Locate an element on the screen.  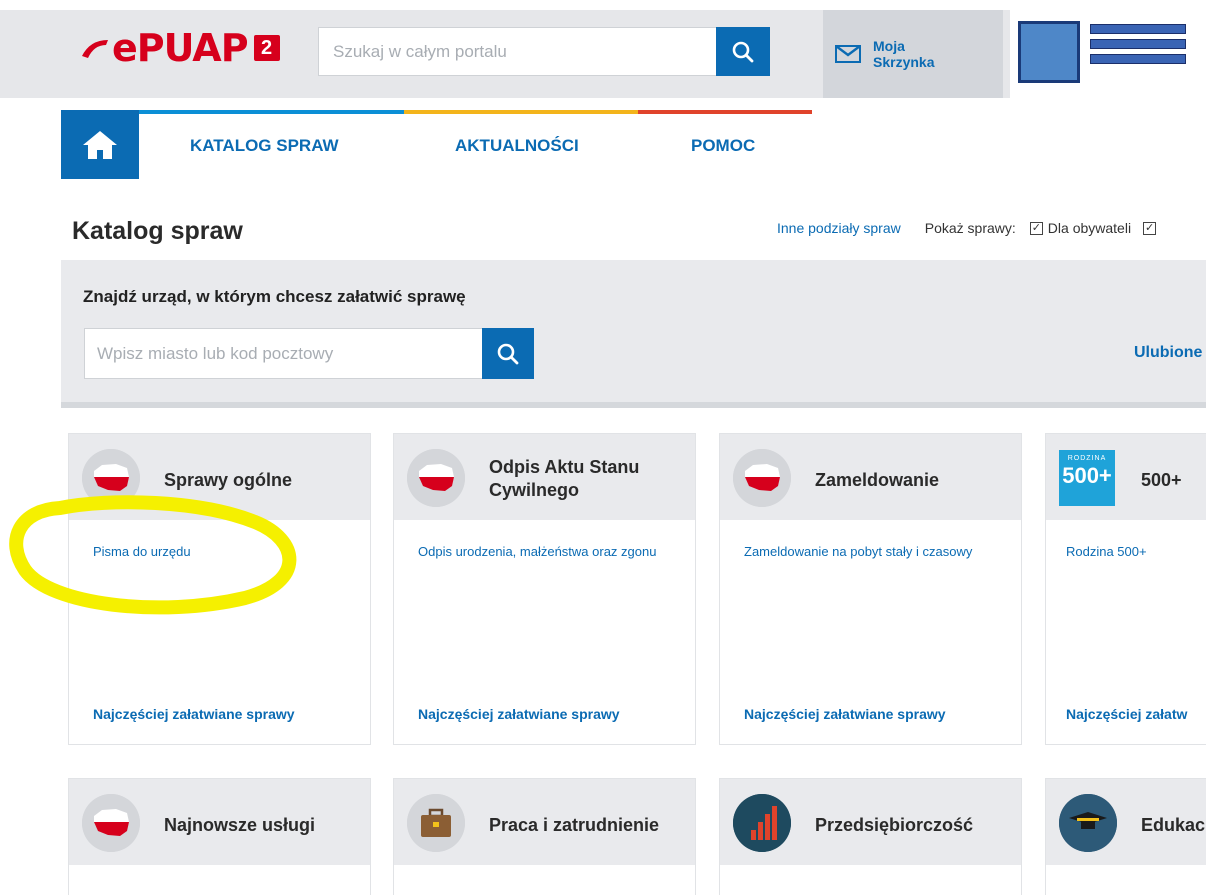
logo-number: 500+ is located at coordinates (1087, 475).